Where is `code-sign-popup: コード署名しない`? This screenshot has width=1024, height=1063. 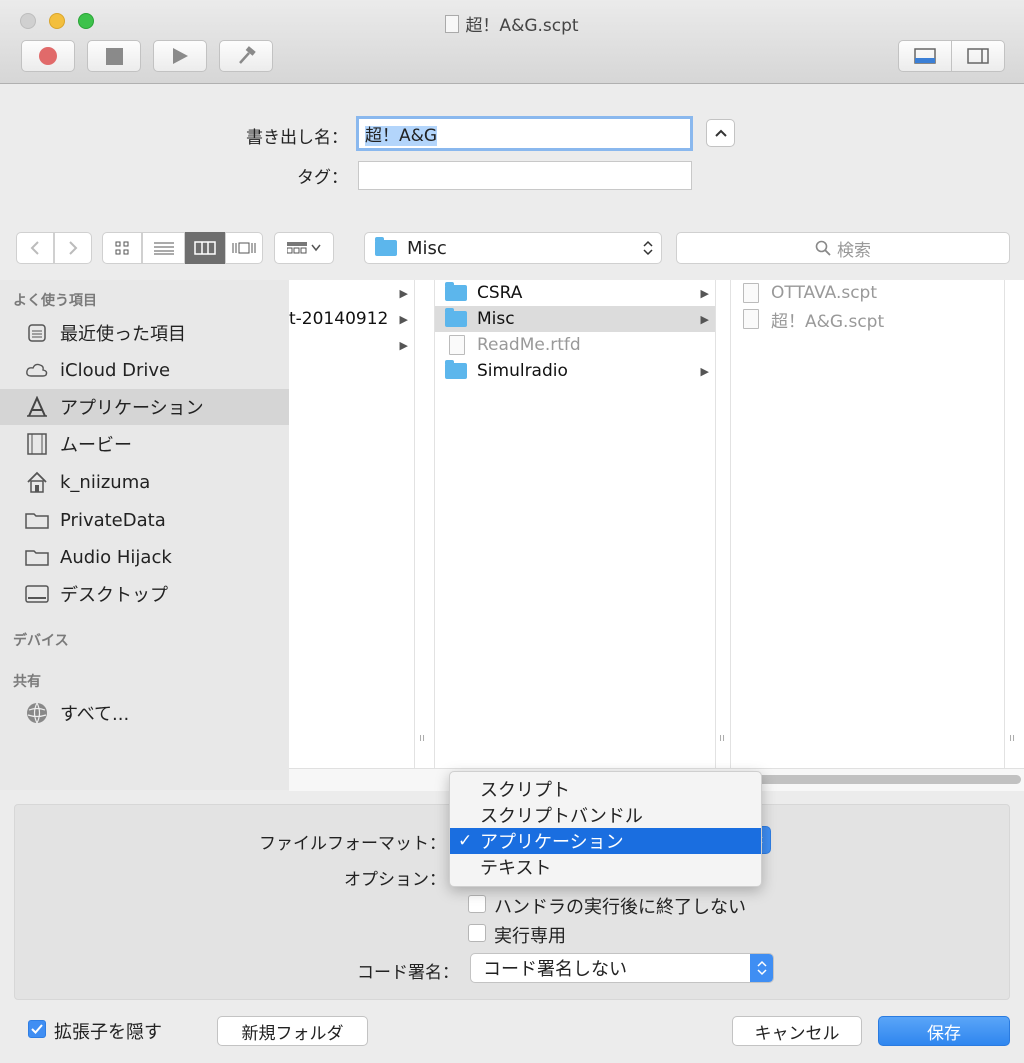 code-sign-popup: コード署名しない is located at coordinates (622, 968).